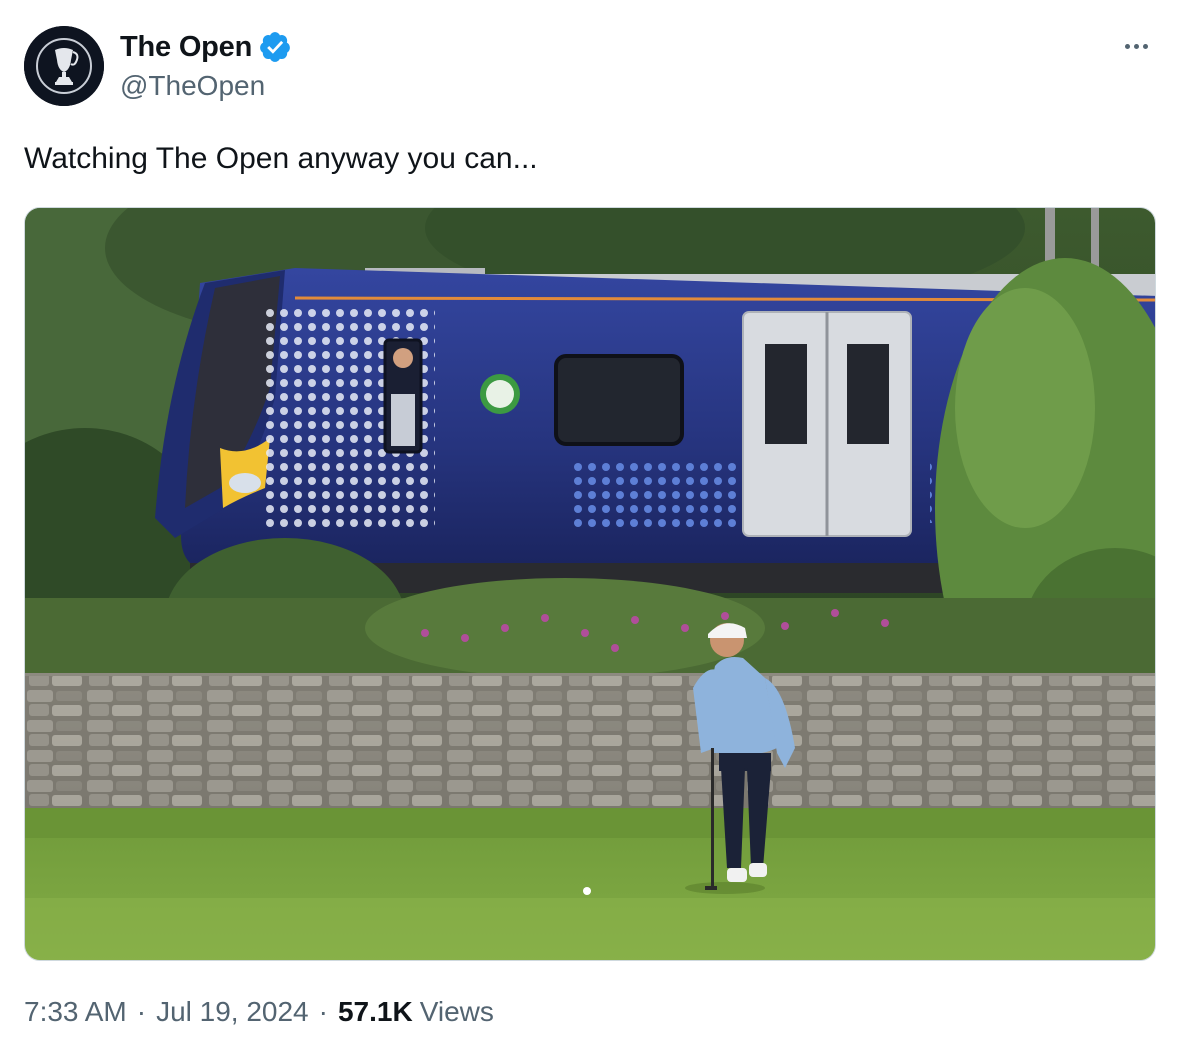  Describe the element at coordinates (186, 47) in the screenshot. I see `author-display-name: The Open` at that location.